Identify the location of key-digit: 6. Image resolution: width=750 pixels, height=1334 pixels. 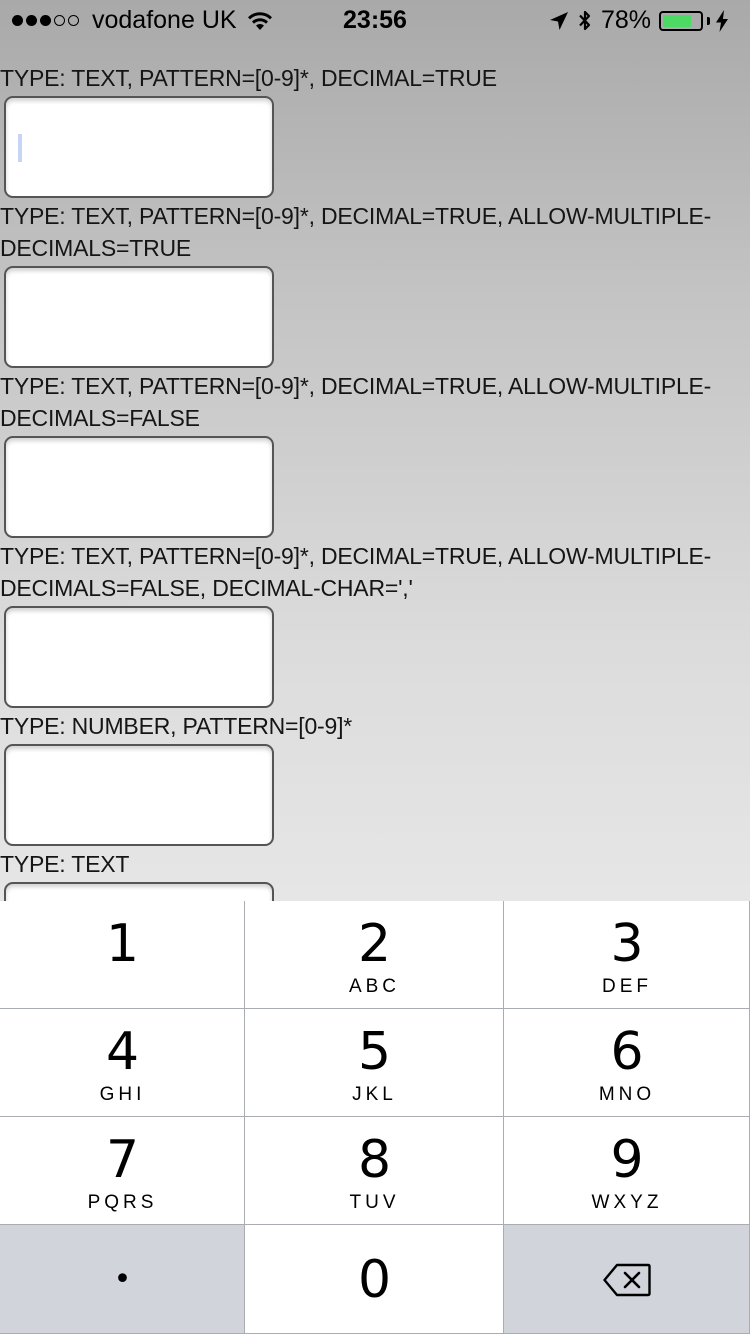
(627, 1052).